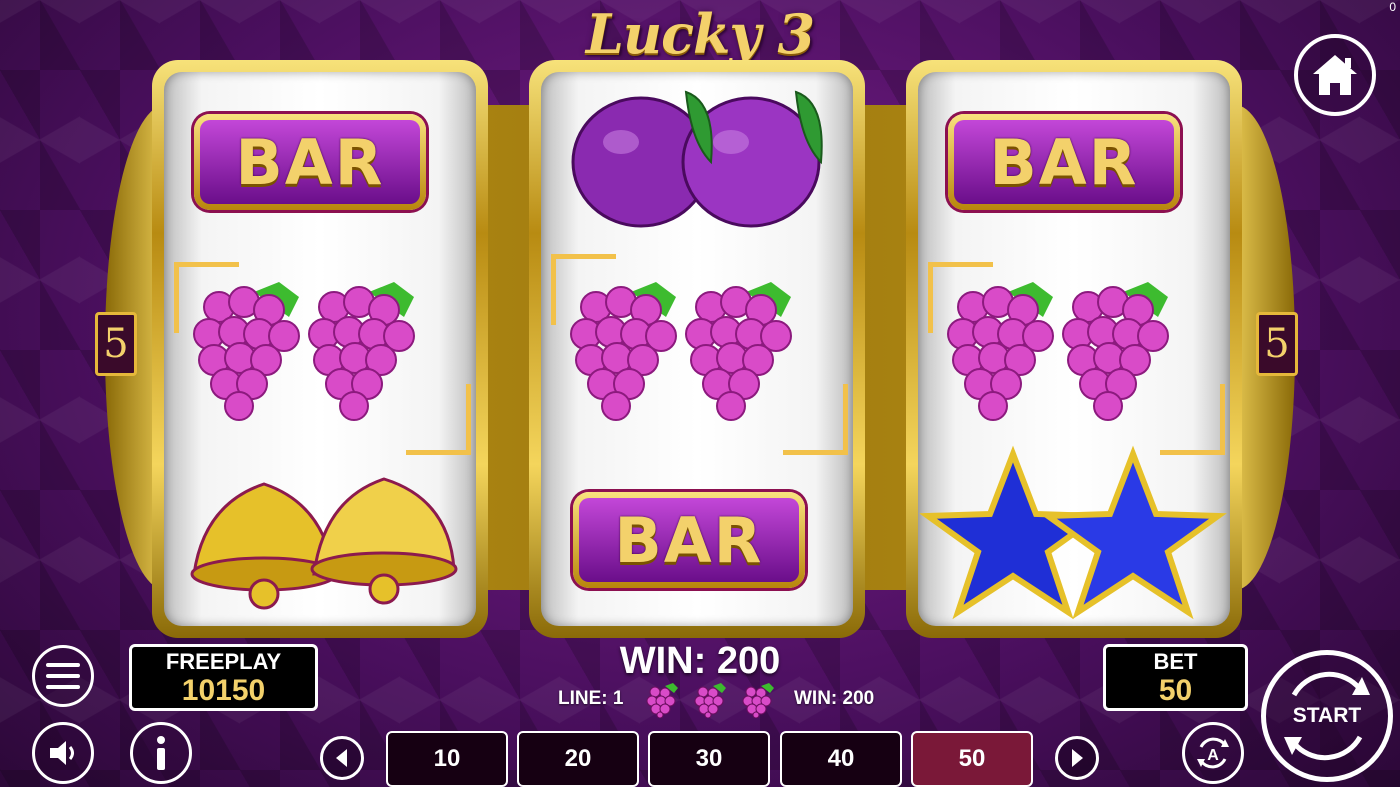  I want to click on bet-option-10: 10, so click(447, 759).